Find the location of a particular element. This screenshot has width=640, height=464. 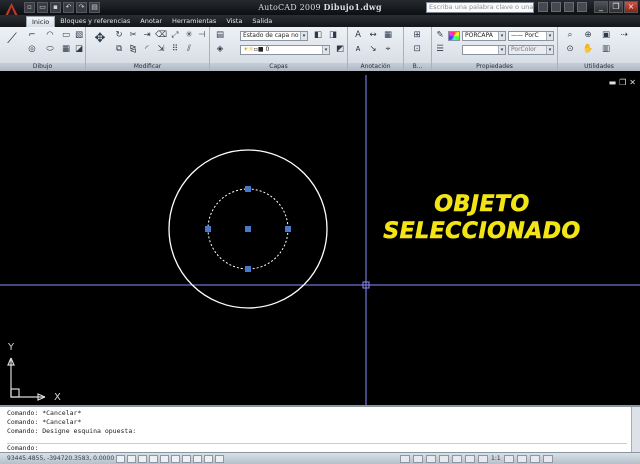

match-properties-icon: ✎ is located at coordinates (440, 35).